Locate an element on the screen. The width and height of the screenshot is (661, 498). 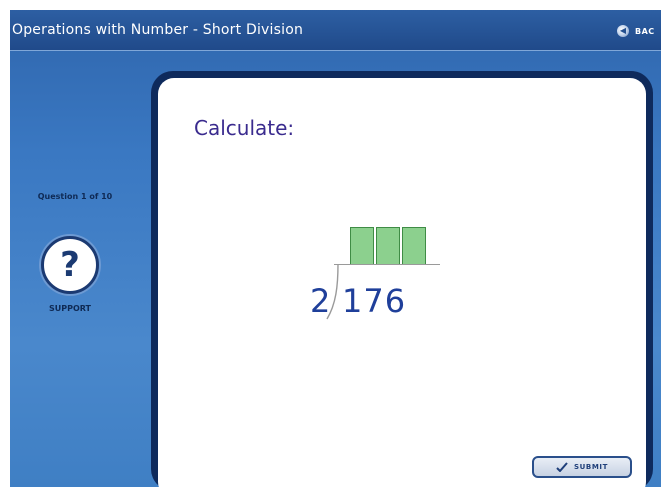
answer-box-tens is located at coordinates (388, 246).